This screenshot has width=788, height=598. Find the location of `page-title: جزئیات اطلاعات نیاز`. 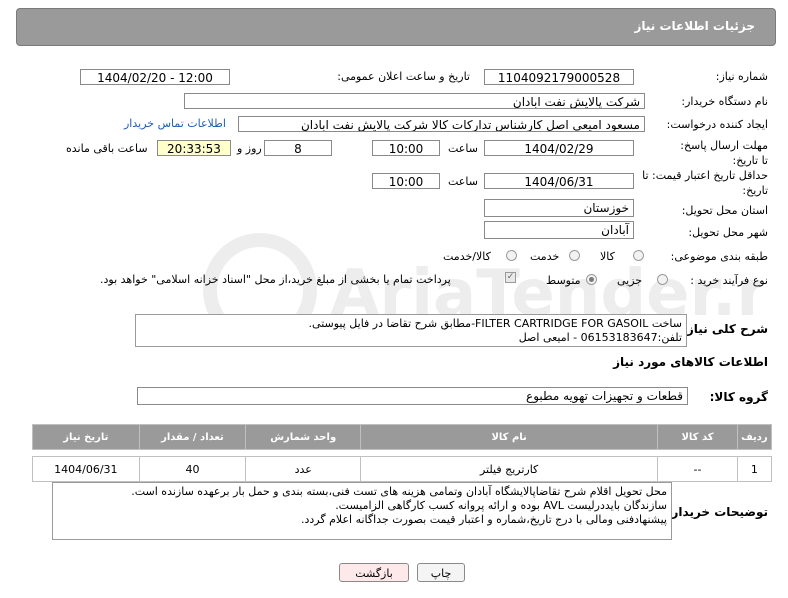

page-title: جزئیات اطلاعات نیاز is located at coordinates (694, 26).